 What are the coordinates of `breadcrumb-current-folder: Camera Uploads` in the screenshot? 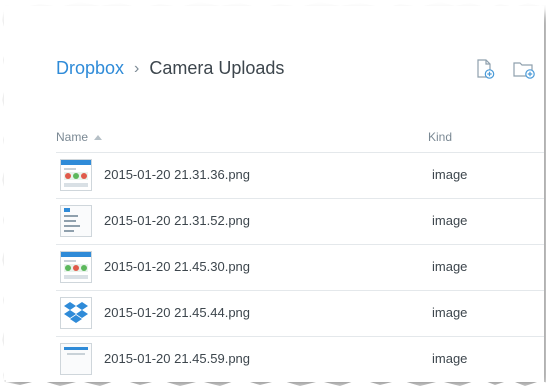 It's located at (217, 68).